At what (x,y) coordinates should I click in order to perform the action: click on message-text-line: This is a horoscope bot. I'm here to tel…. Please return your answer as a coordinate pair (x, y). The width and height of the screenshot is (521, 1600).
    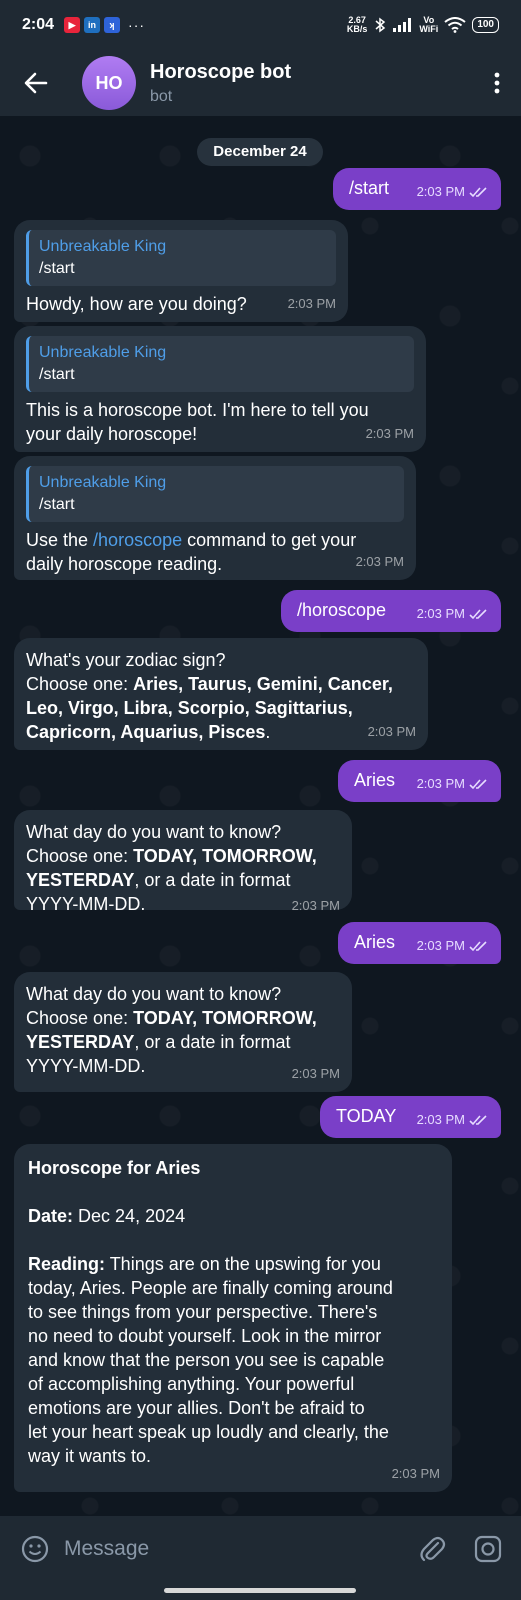
    Looking at the image, I should click on (197, 410).